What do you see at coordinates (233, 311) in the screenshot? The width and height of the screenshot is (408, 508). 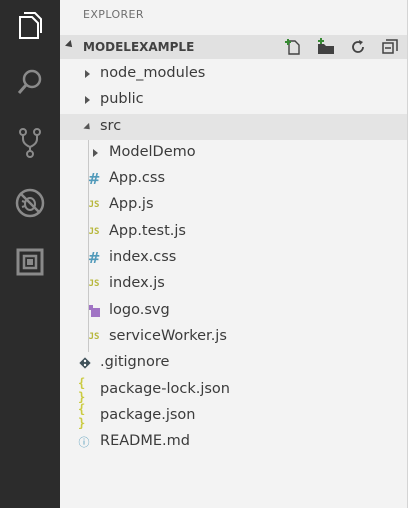 I see `tree-item-logo-svg: logo.svg` at bounding box center [233, 311].